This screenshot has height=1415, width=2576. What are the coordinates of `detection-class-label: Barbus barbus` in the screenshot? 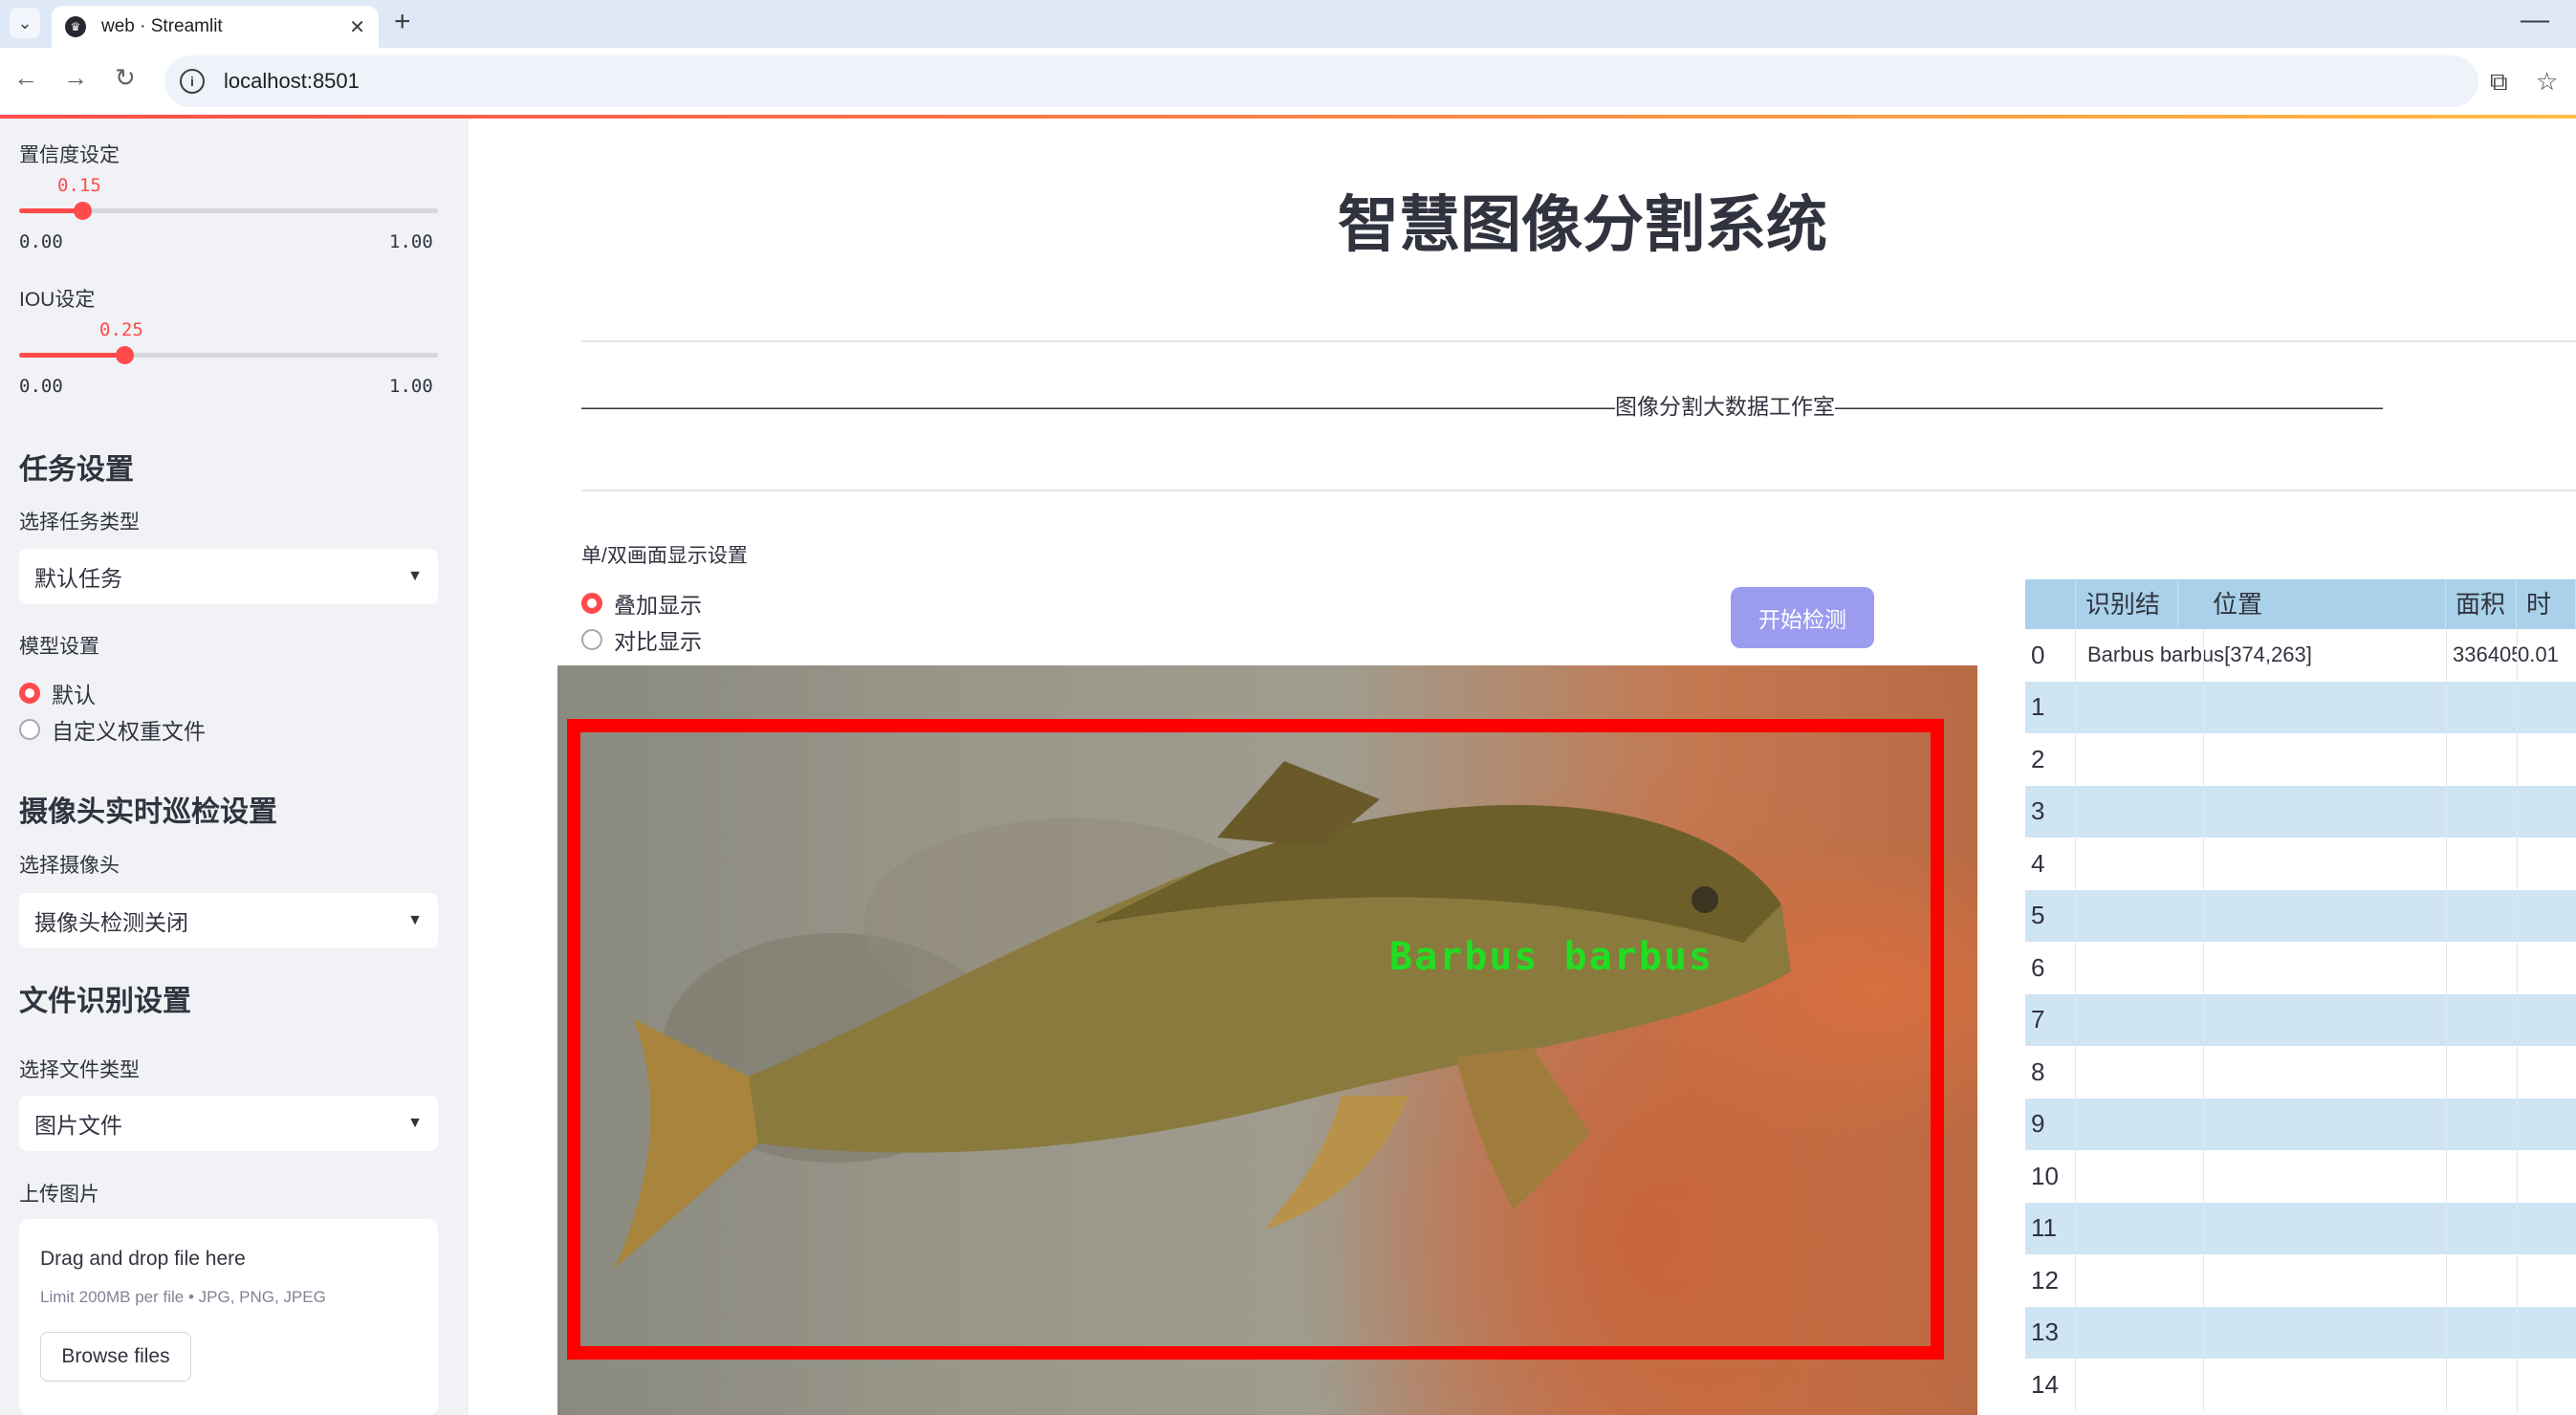 It's located at (1551, 957).